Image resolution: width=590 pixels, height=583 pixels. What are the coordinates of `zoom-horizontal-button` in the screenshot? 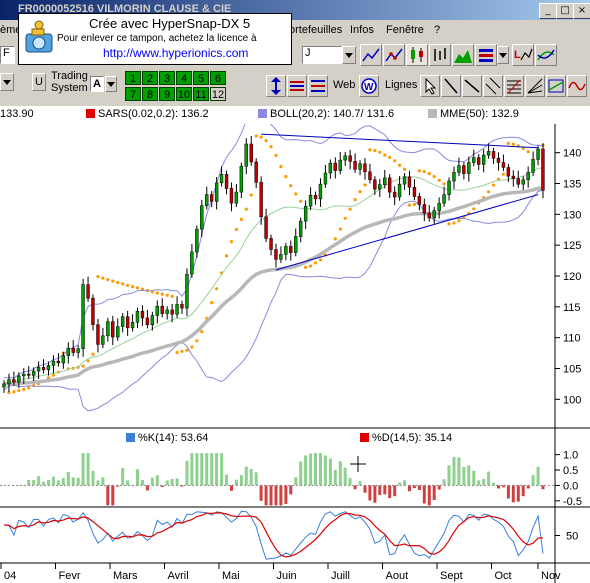 It's located at (297, 86).